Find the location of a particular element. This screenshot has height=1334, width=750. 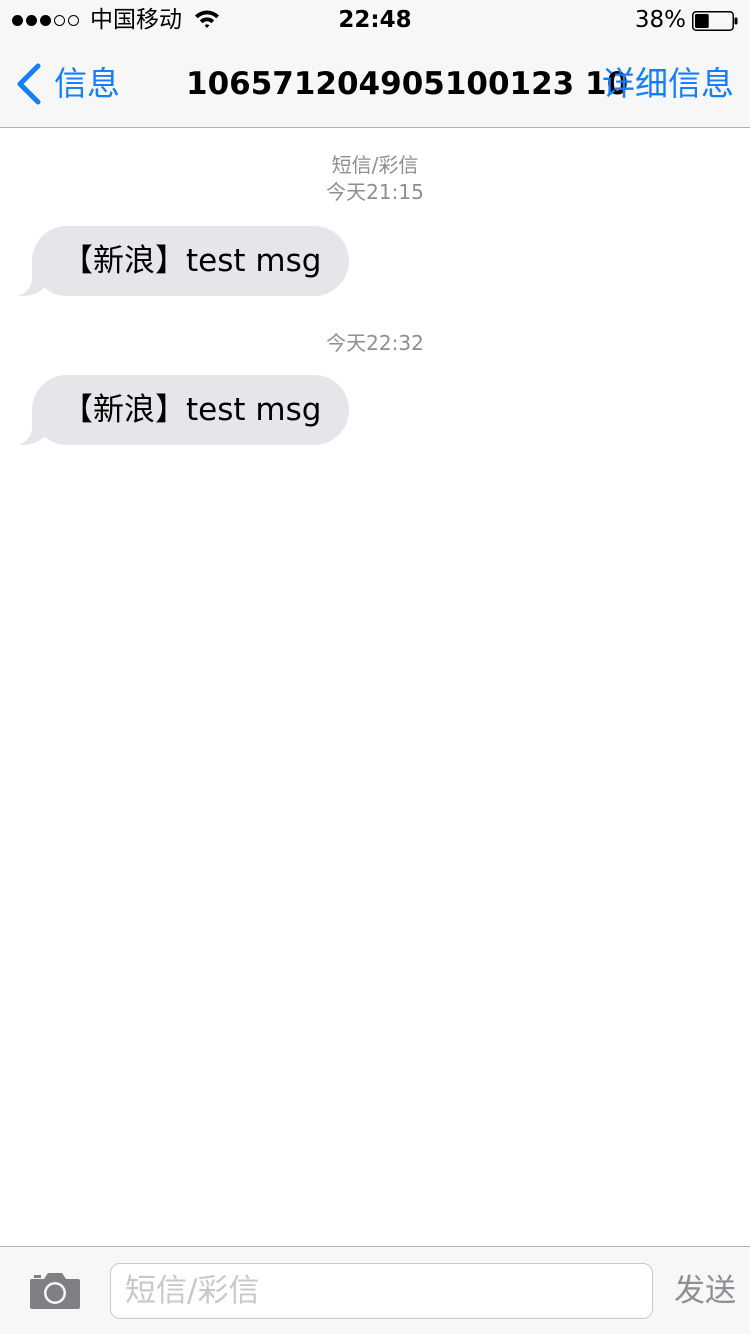

conversation-title: 106571204905100123 10 is located at coordinates (407, 84).